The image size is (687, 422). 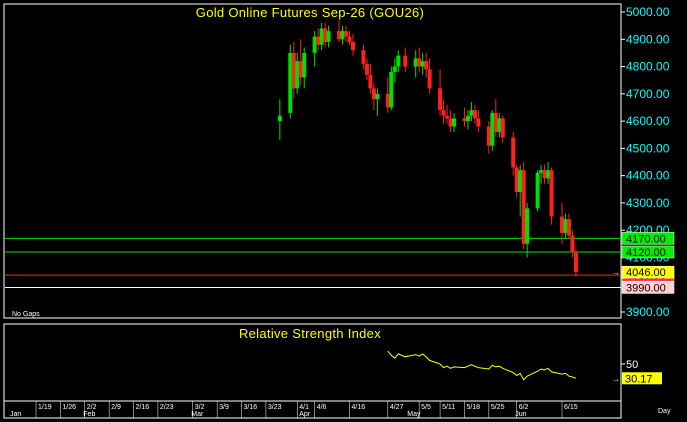 I want to click on rsi-value-label: 30.17, so click(x=639, y=379).